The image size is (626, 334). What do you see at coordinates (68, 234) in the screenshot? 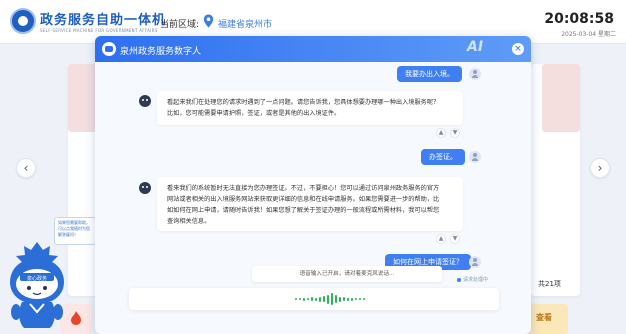
I see `mascot-tip-line: 解答疑问！` at bounding box center [68, 234].